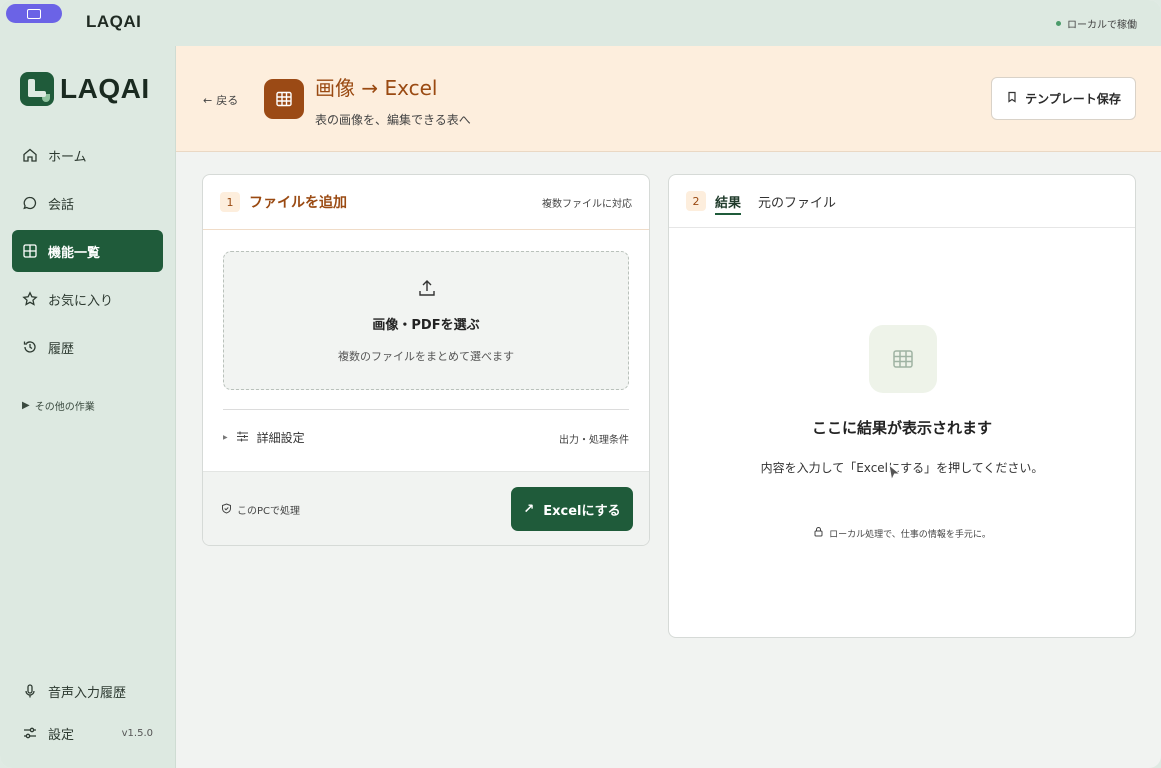  Describe the element at coordinates (426, 325) in the screenshot. I see `drop-title: 画像・PDFを選ぶ` at that location.